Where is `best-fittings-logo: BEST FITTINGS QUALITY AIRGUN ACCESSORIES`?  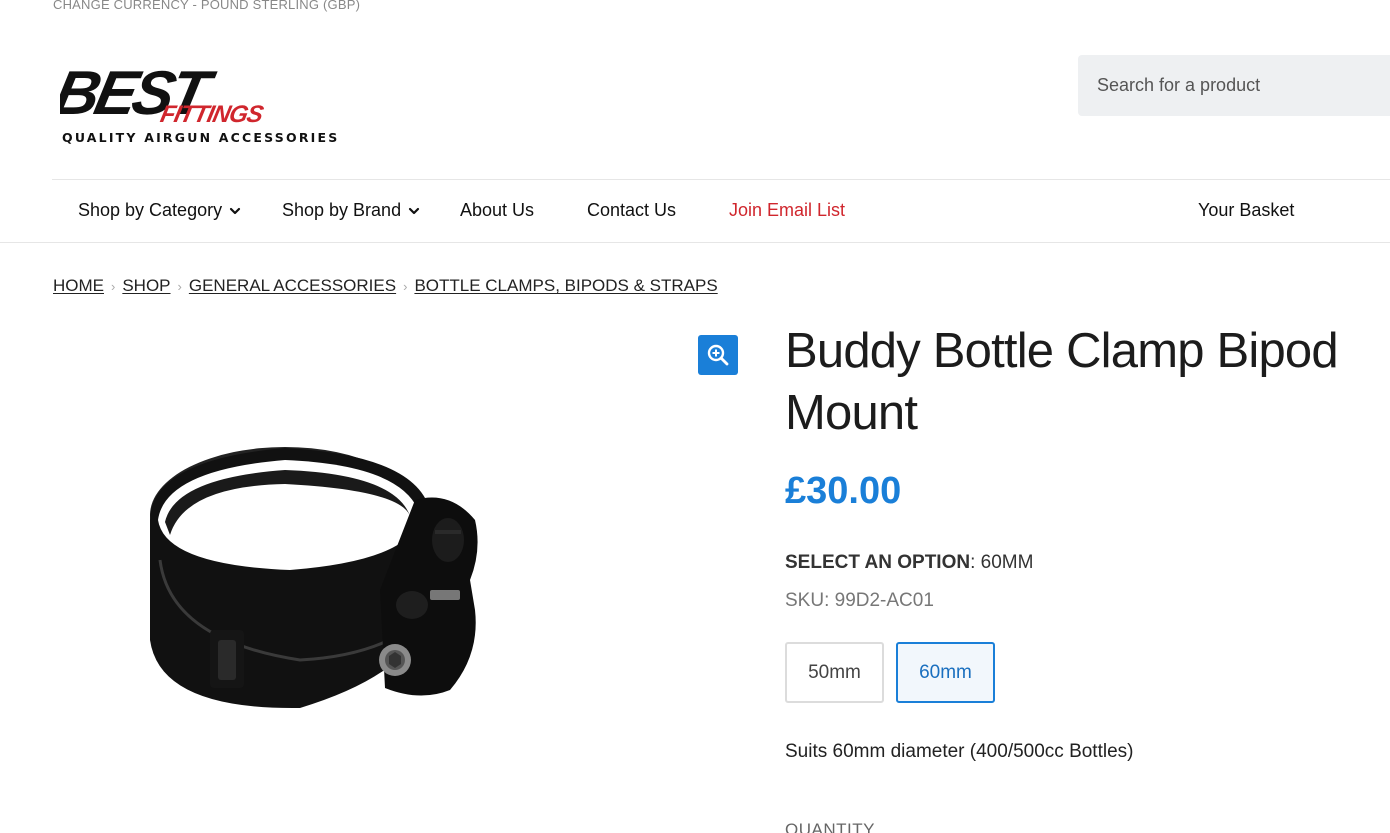 best-fittings-logo: BEST FITTINGS QUALITY AIRGUN ACCESSORIES is located at coordinates (200, 104).